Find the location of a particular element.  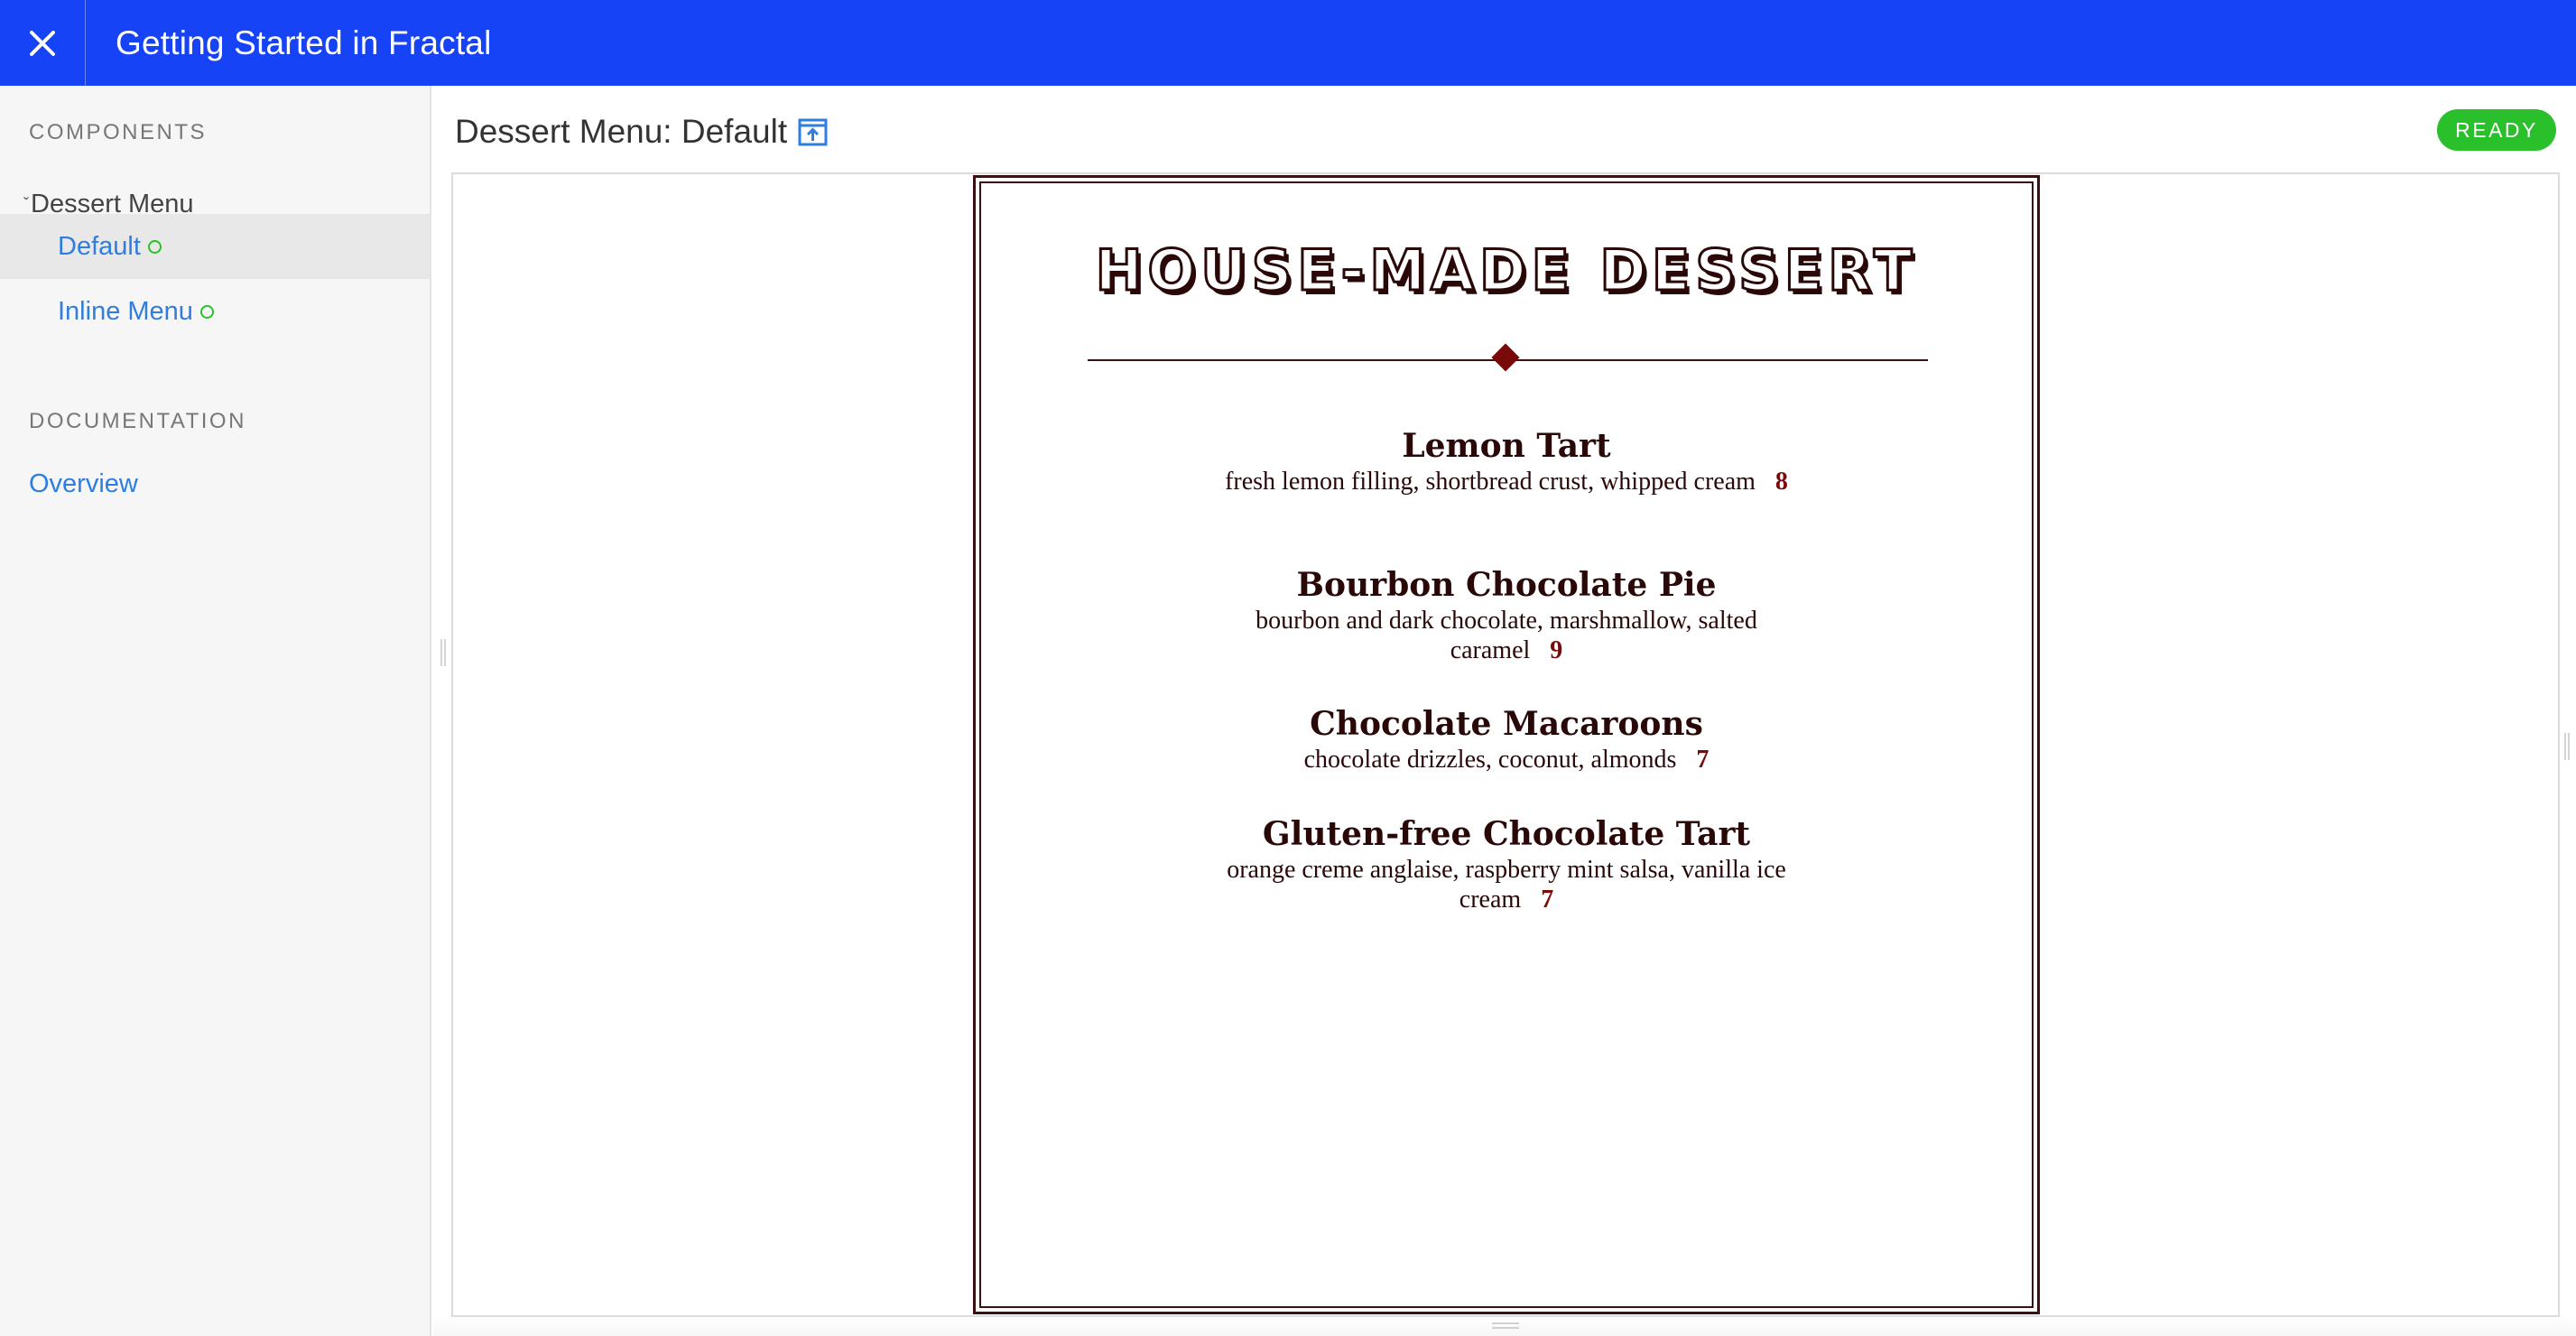

app-title: Getting Started in Fractal is located at coordinates (304, 42).